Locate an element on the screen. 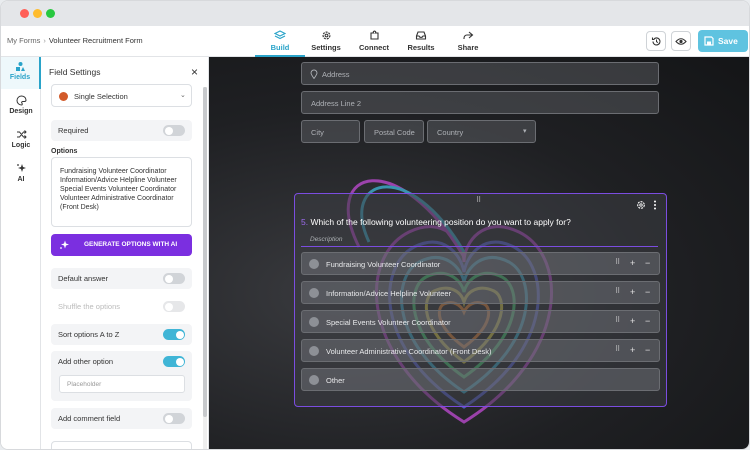 The image size is (750, 450). close-panel-button: × is located at coordinates (194, 72).